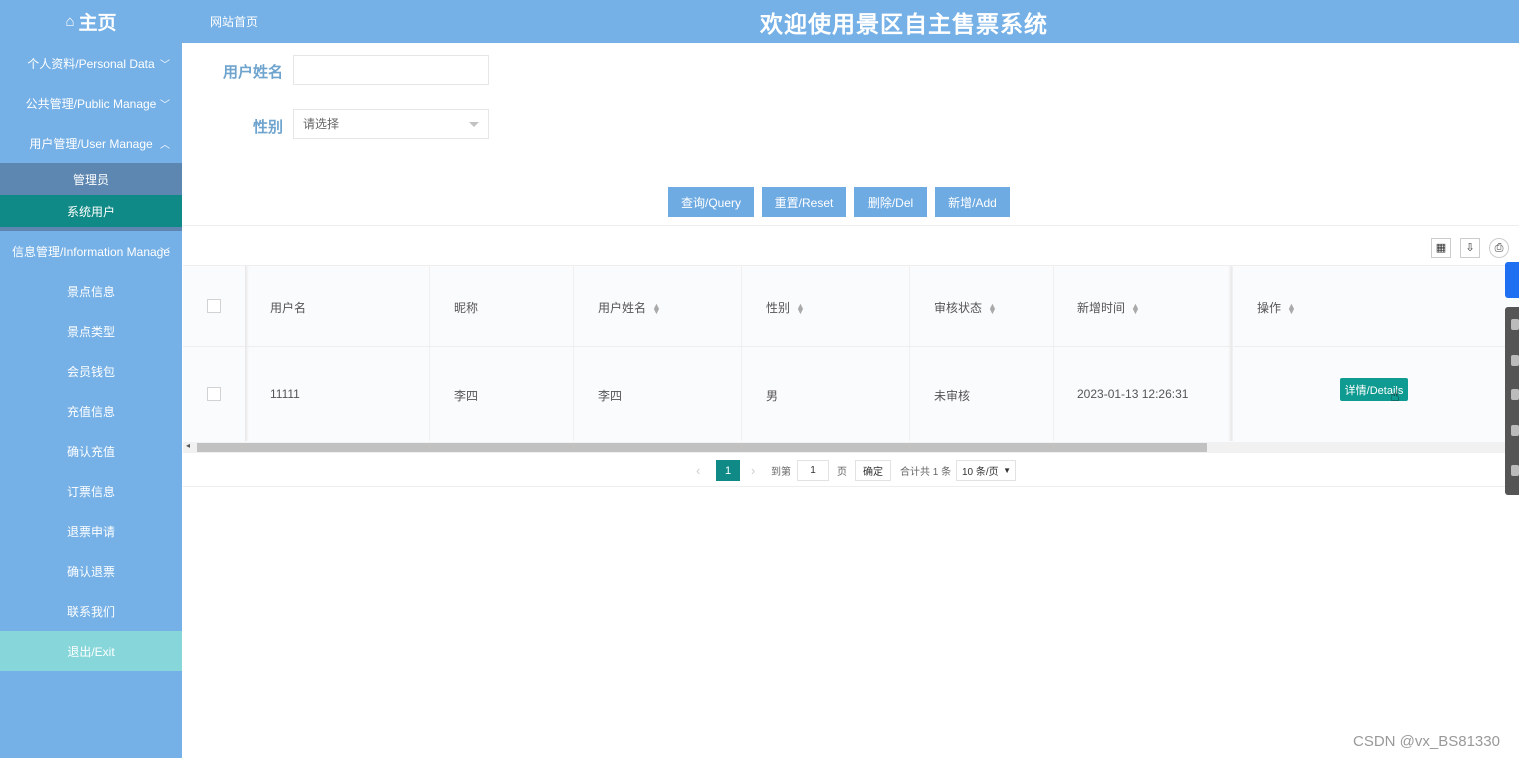 The image size is (1519, 758). I want to click on column-header-label: 用户姓名, so click(622, 308).